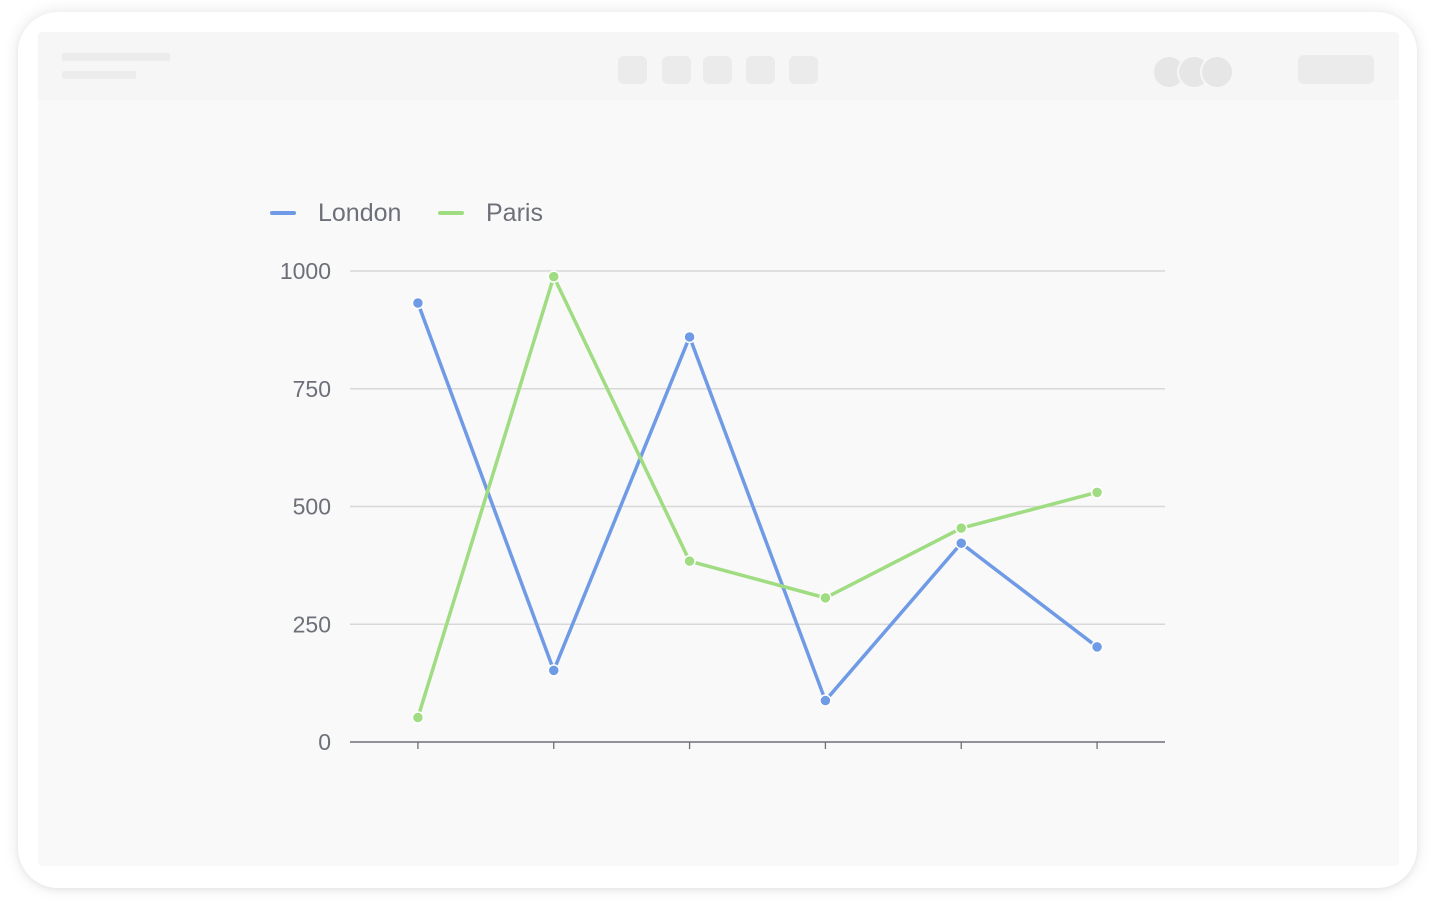 The width and height of the screenshot is (1435, 911). I want to click on y-tick-label-1000: 1000, so click(305, 271).